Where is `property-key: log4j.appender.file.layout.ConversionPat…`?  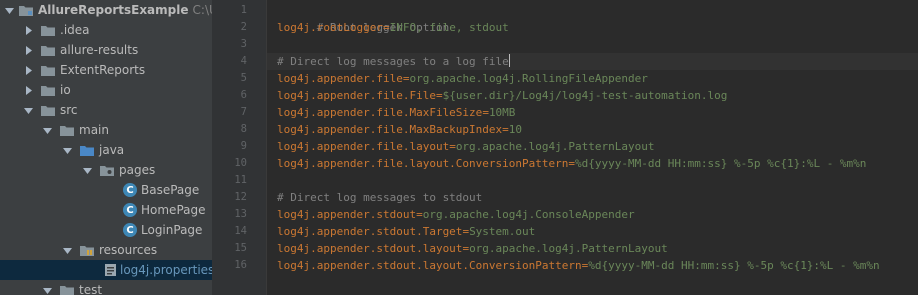
property-key: log4j.appender.file.layout.ConversionPat… is located at coordinates (423, 163).